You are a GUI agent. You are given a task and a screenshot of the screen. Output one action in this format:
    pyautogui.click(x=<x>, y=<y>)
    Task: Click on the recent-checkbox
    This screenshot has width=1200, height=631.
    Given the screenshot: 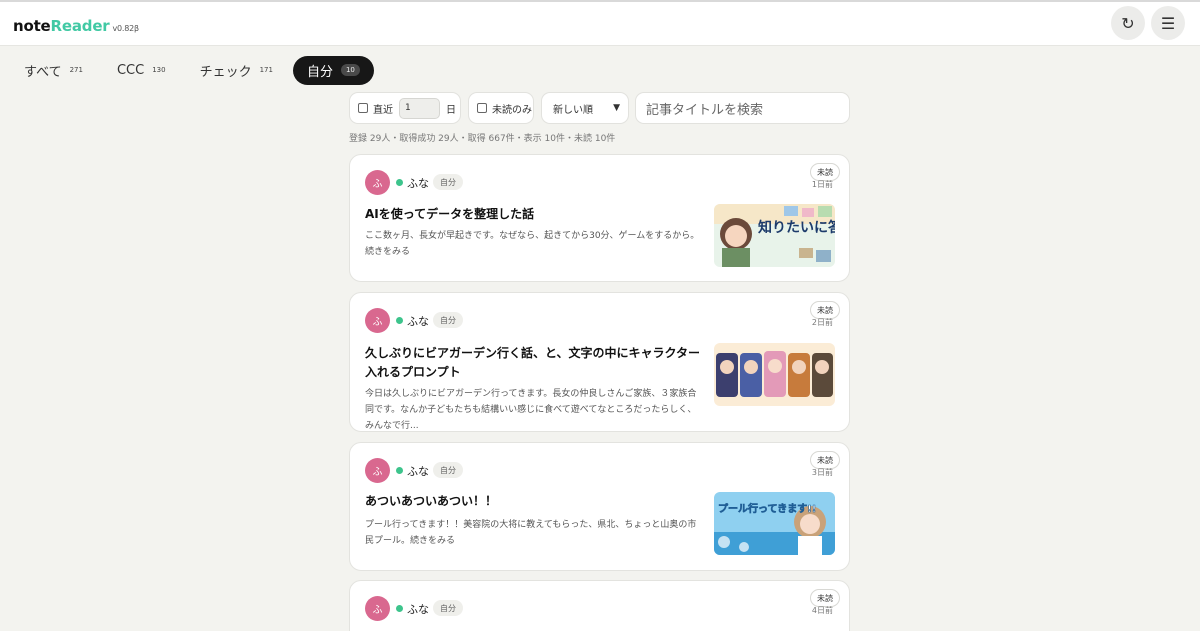 What is the action you would take?
    pyautogui.click(x=363, y=108)
    